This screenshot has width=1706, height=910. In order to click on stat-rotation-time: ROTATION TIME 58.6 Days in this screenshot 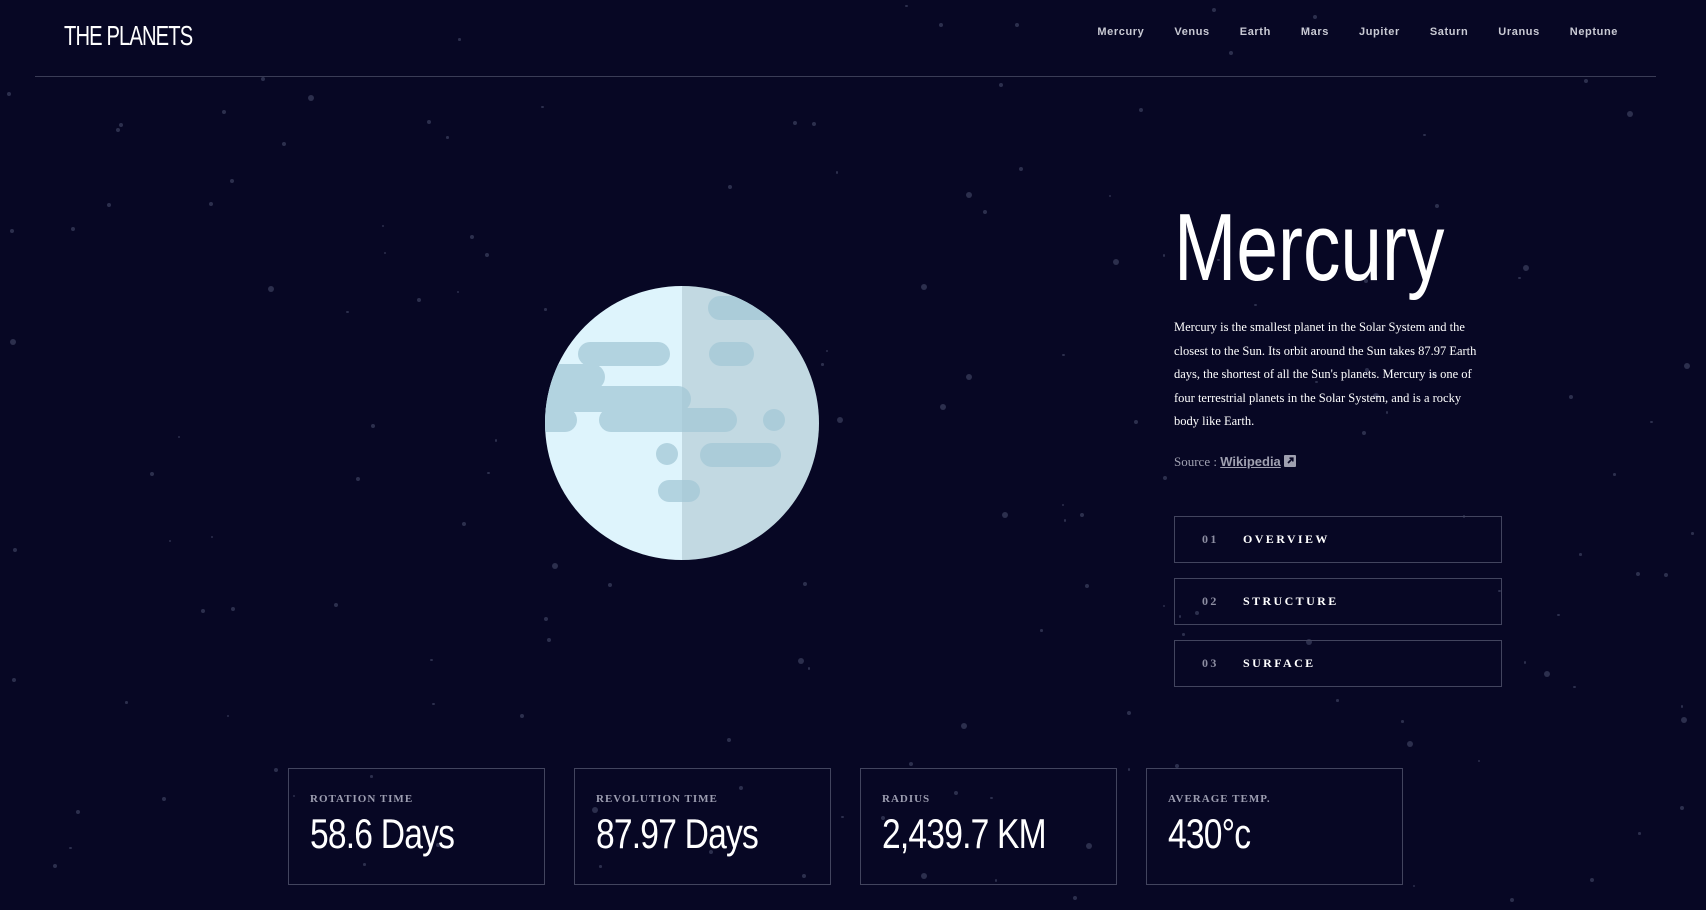, I will do `click(416, 826)`.